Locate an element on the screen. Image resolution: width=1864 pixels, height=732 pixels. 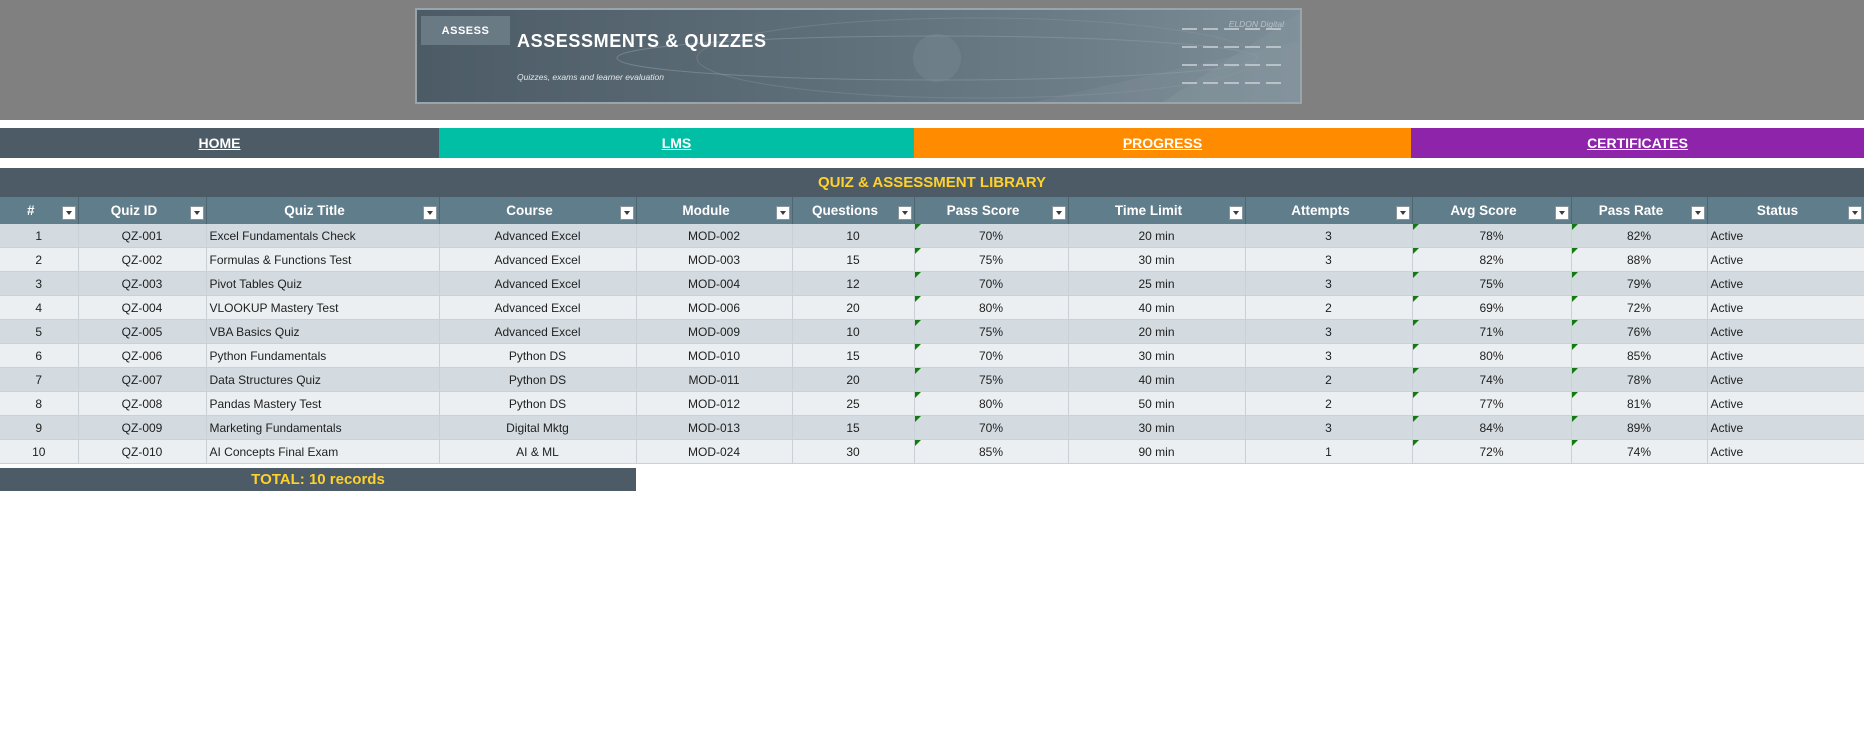
cell-pass-rate: 82% is located at coordinates (1639, 236).